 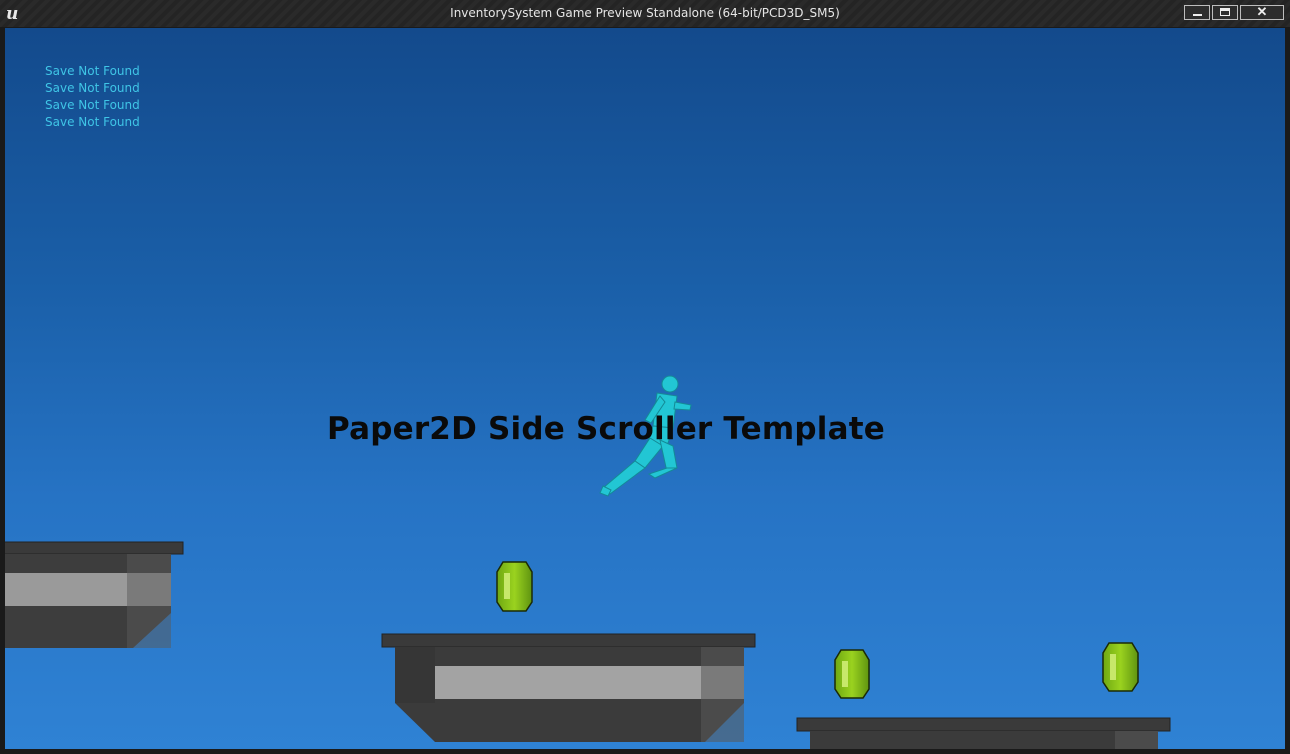 I want to click on platform-middle, so click(x=568, y=687).